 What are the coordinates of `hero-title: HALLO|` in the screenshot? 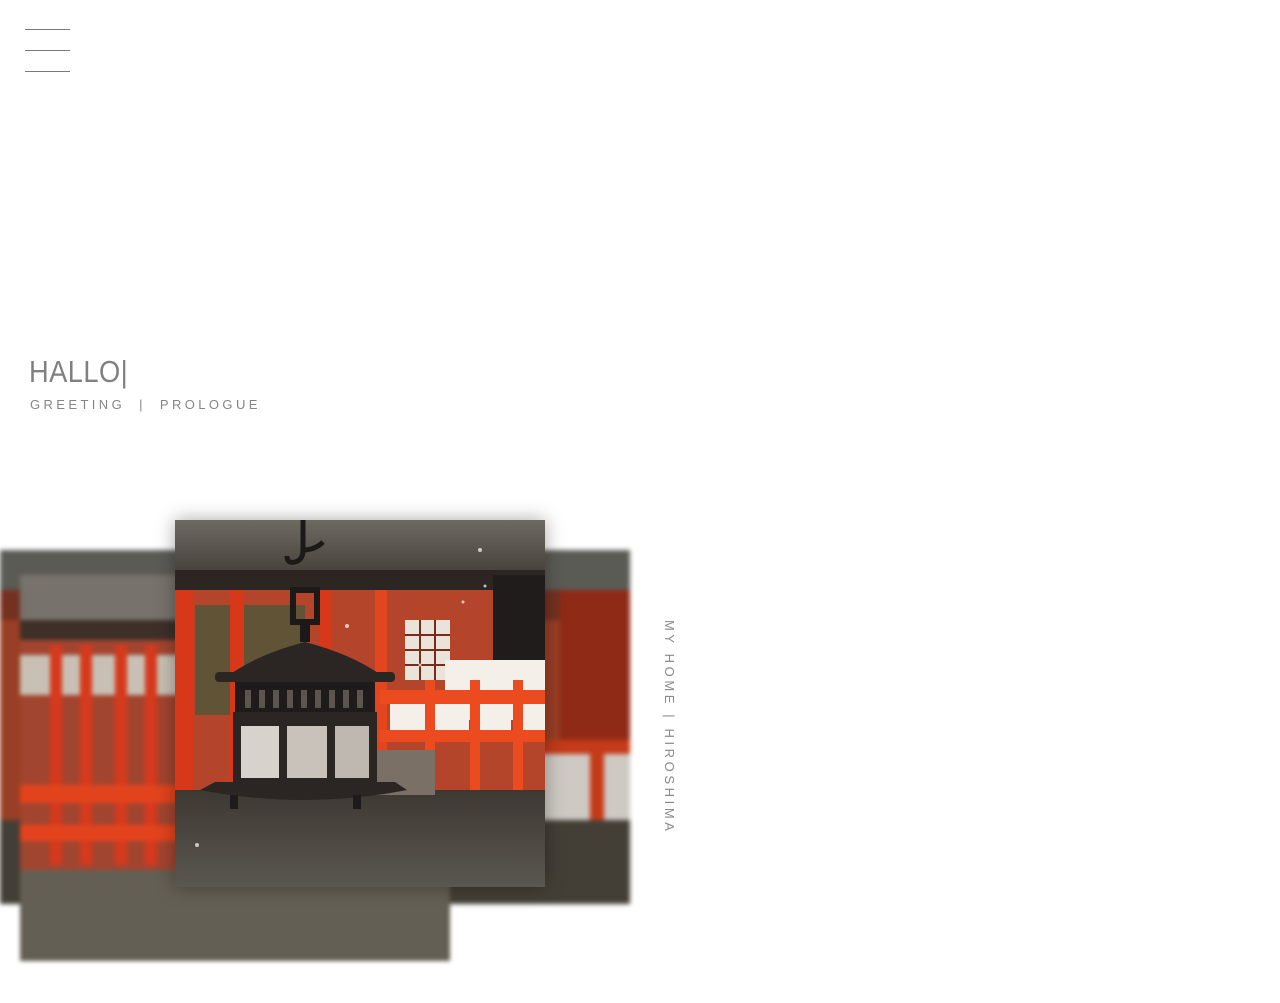 It's located at (79, 371).